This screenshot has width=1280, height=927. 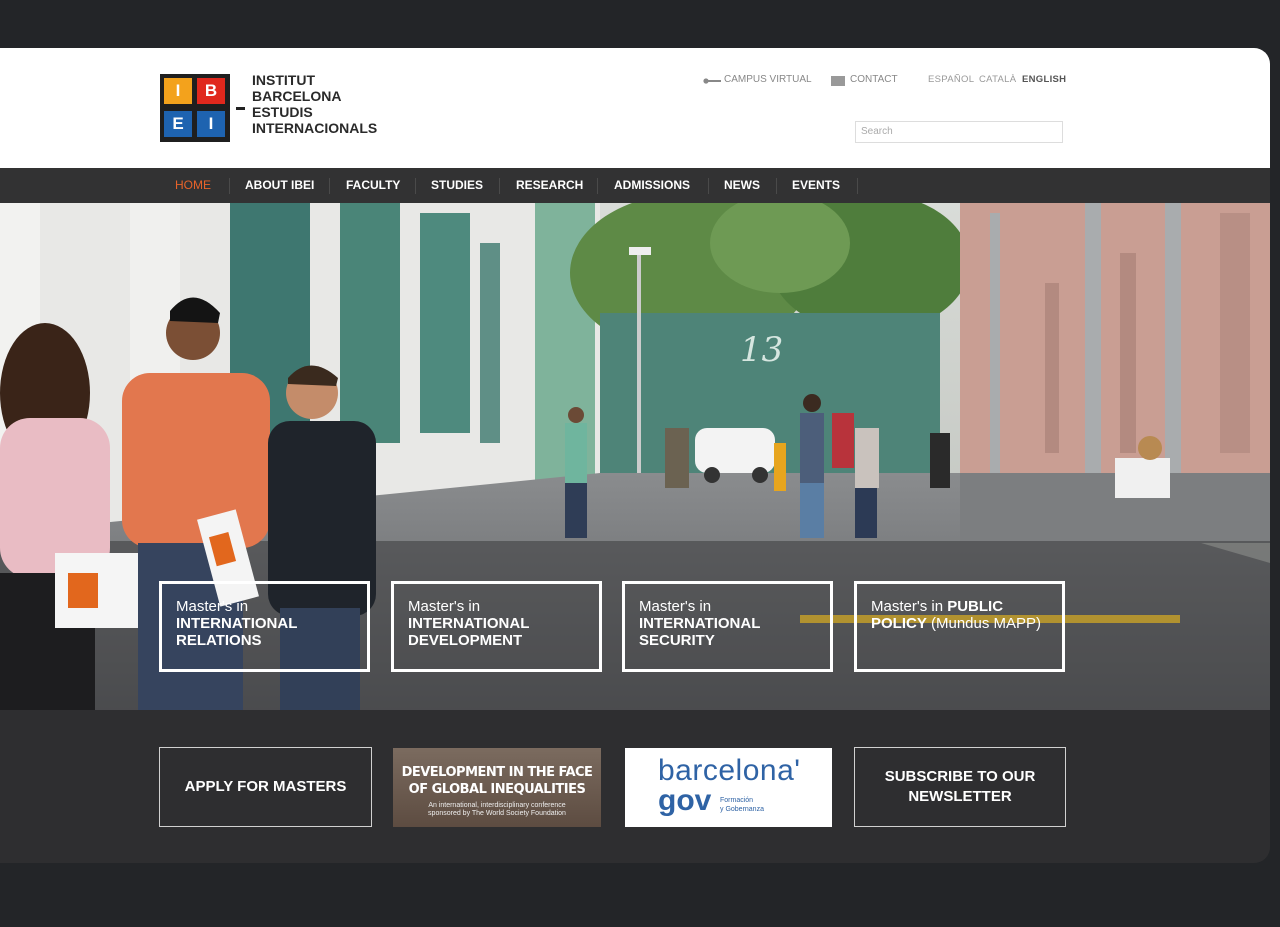 I want to click on mail-icon, so click(x=838, y=81).